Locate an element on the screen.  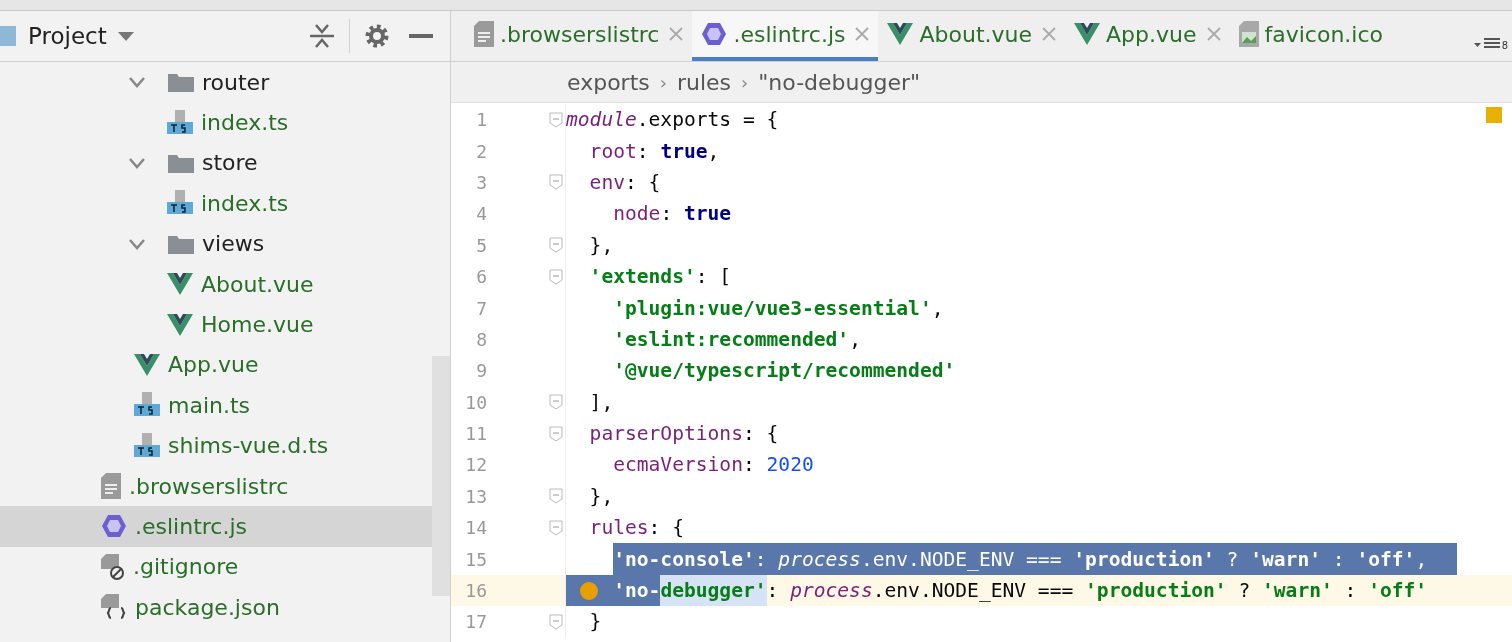
tree-item: router is located at coordinates (216, 82).